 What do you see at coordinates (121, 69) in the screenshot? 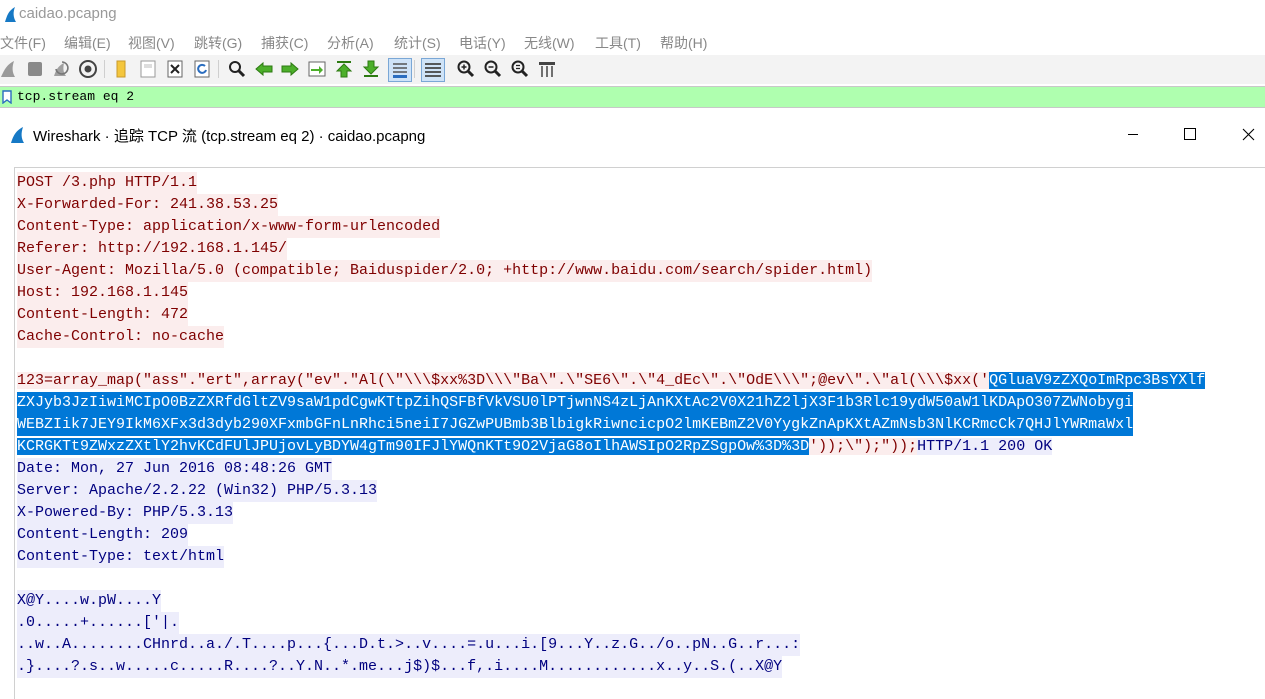
I see `open-file-icon` at bounding box center [121, 69].